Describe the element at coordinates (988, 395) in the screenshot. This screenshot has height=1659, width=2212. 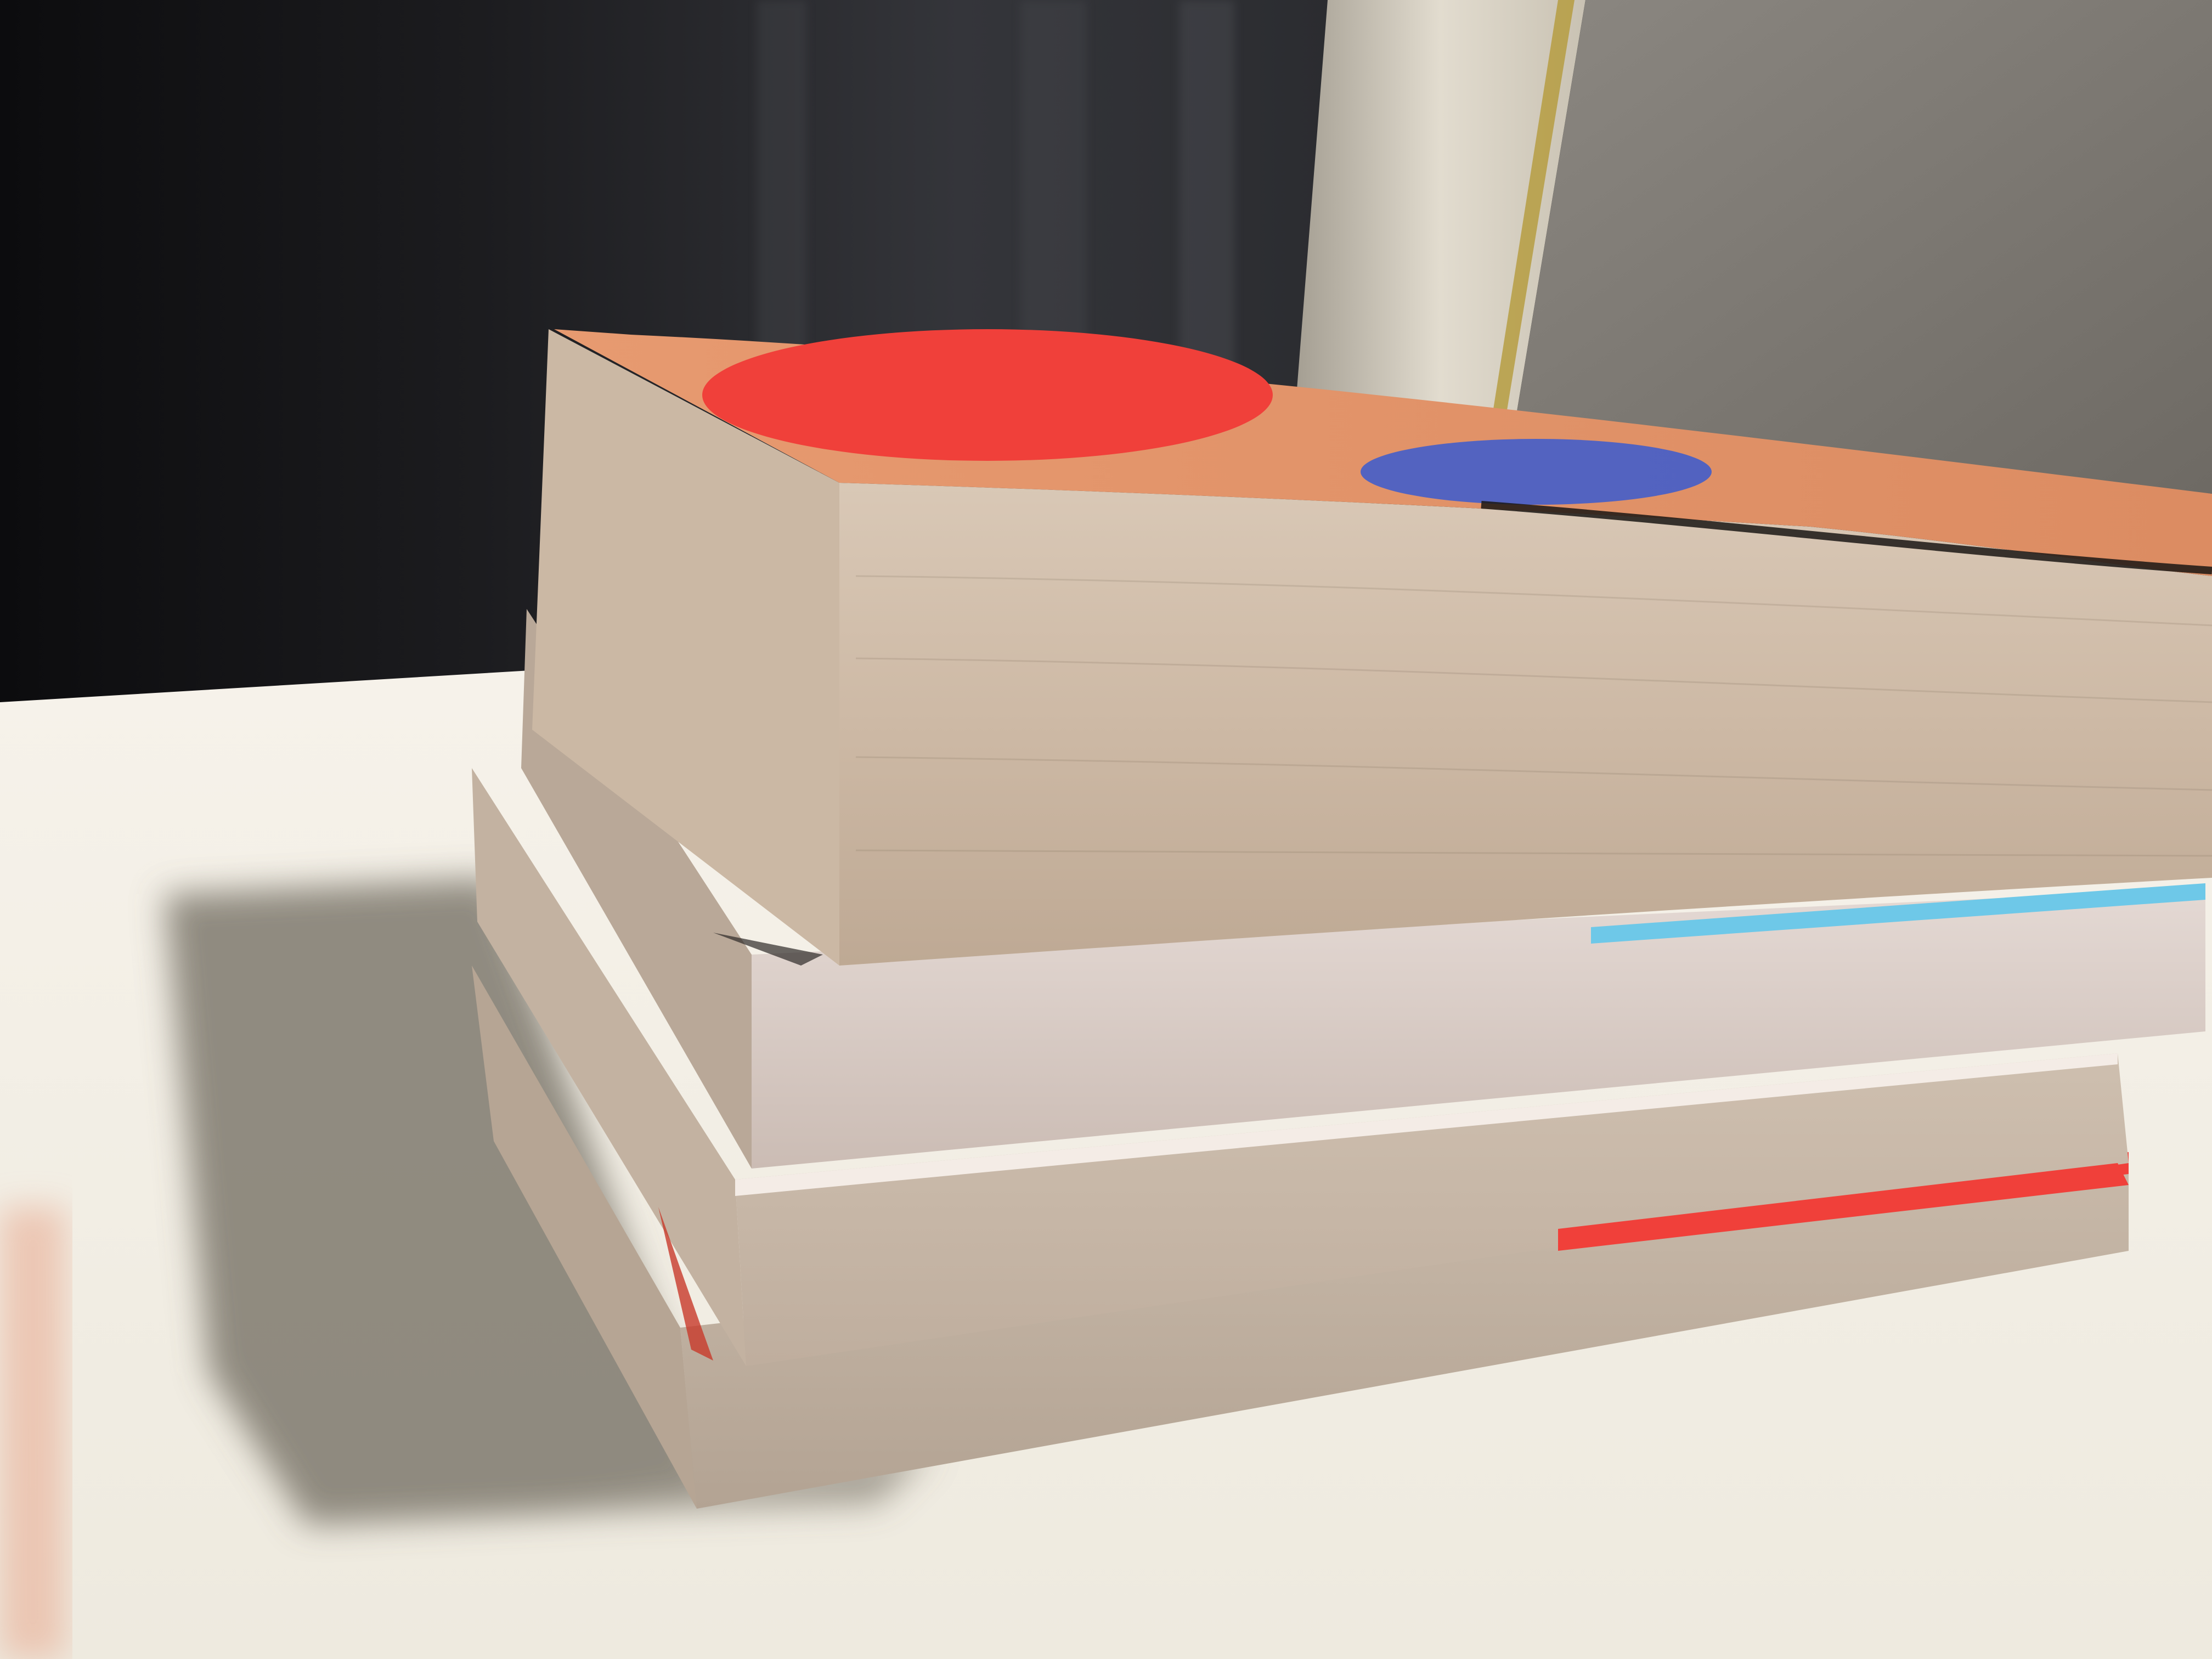
I see `cover-red-circle` at that location.